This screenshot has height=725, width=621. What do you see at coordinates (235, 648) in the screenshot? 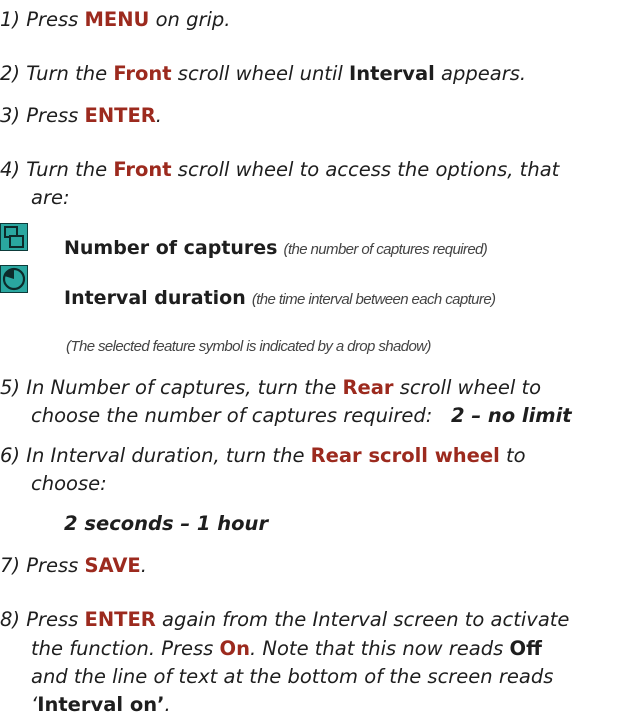
I see `key-on: On` at bounding box center [235, 648].